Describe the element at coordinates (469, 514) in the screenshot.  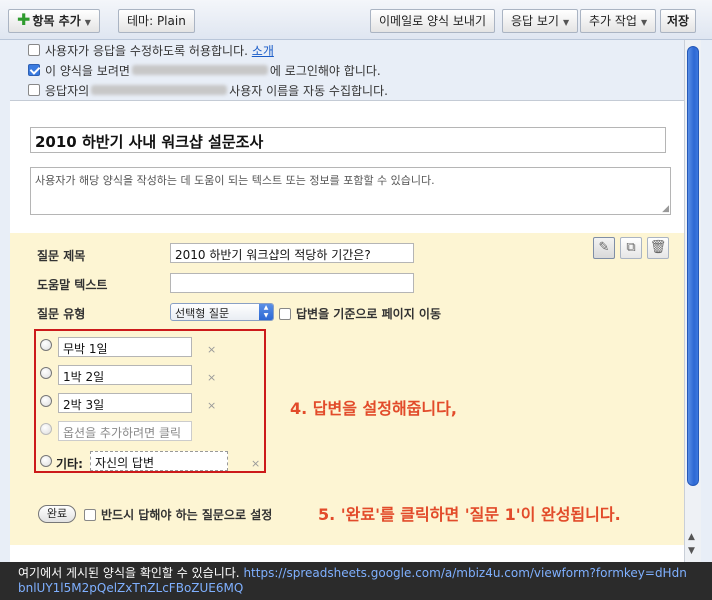
I see `step5-annotation: 5. '완료'를 클릭하면 '질문 1'이 완성됩니다.` at that location.